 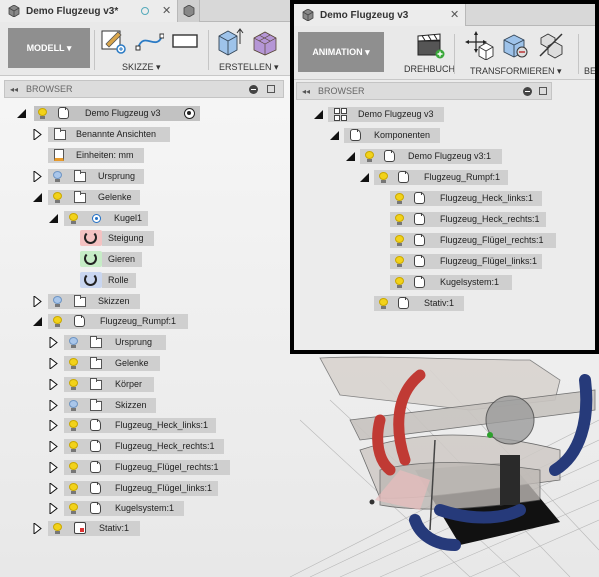 What do you see at coordinates (145, 280) in the screenshot?
I see `tree-row: Rolle` at bounding box center [145, 280].